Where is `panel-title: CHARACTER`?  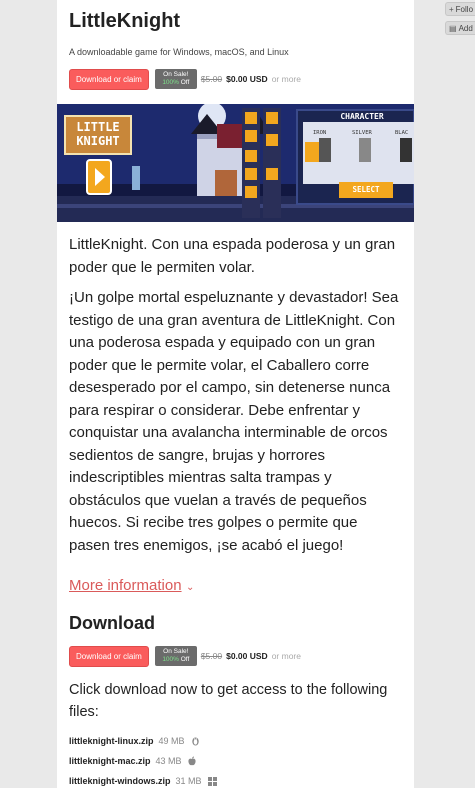 panel-title: CHARACTER is located at coordinates (362, 116).